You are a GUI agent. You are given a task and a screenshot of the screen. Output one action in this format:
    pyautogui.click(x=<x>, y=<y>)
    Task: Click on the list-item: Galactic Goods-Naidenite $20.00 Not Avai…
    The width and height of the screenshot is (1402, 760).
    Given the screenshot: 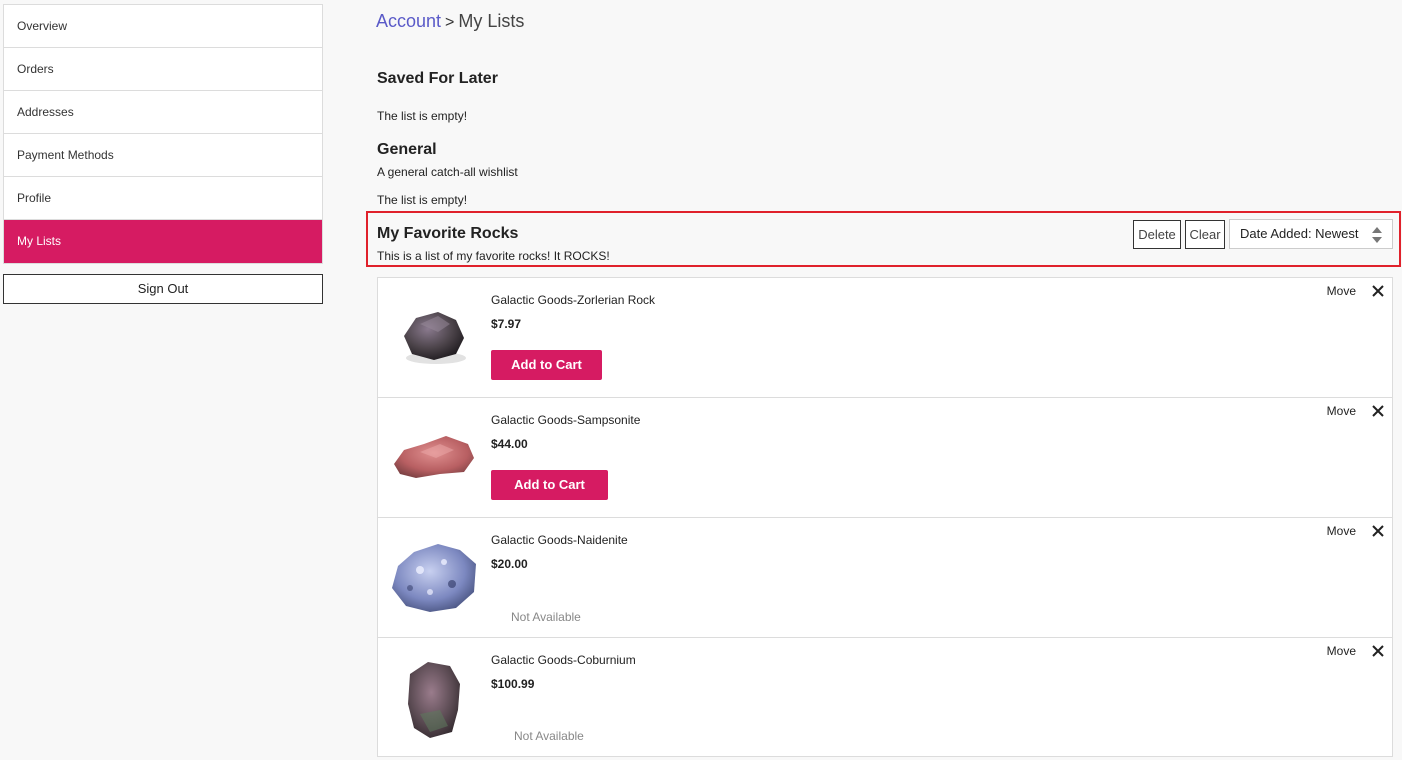 What is the action you would take?
    pyautogui.click(x=885, y=577)
    